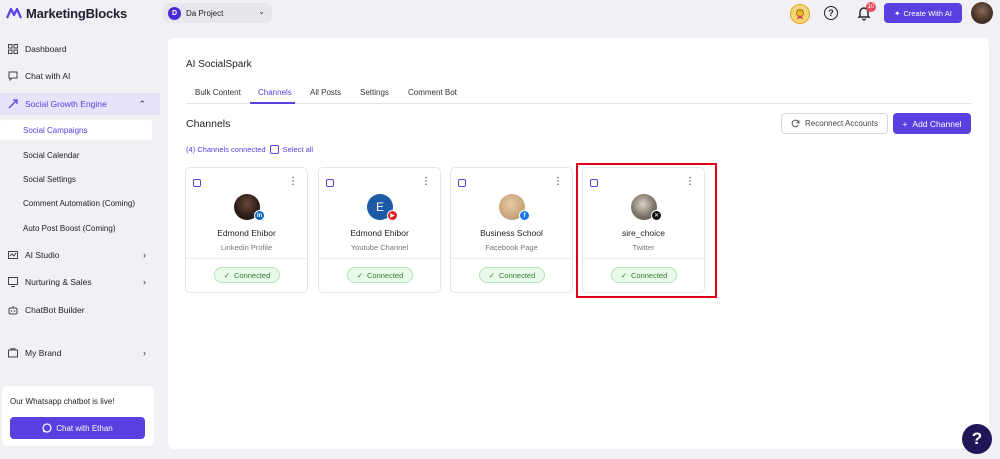  I want to click on sidebar-subitem-social-settings: Social Settings, so click(76, 179).